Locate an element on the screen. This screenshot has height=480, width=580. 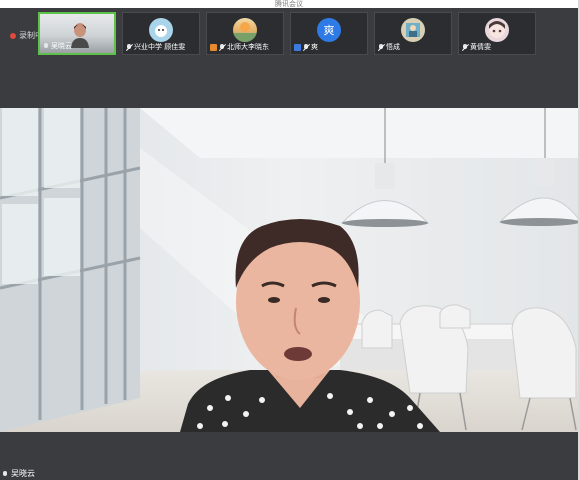
main-speaker-label: 吴晓云 is located at coordinates (18, 474).